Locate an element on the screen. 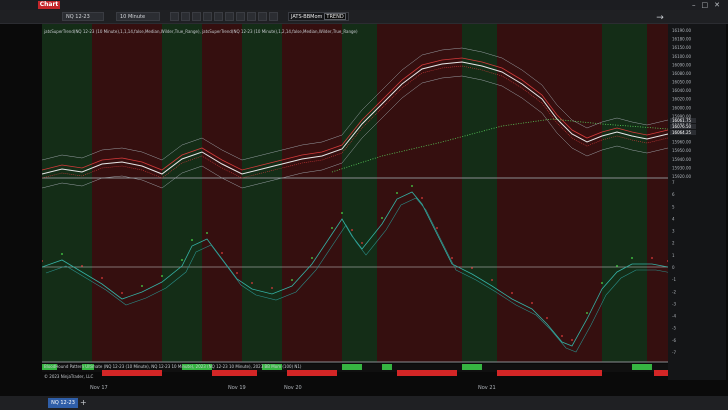  osc-tick-label: -7 is located at coordinates (674, 352).